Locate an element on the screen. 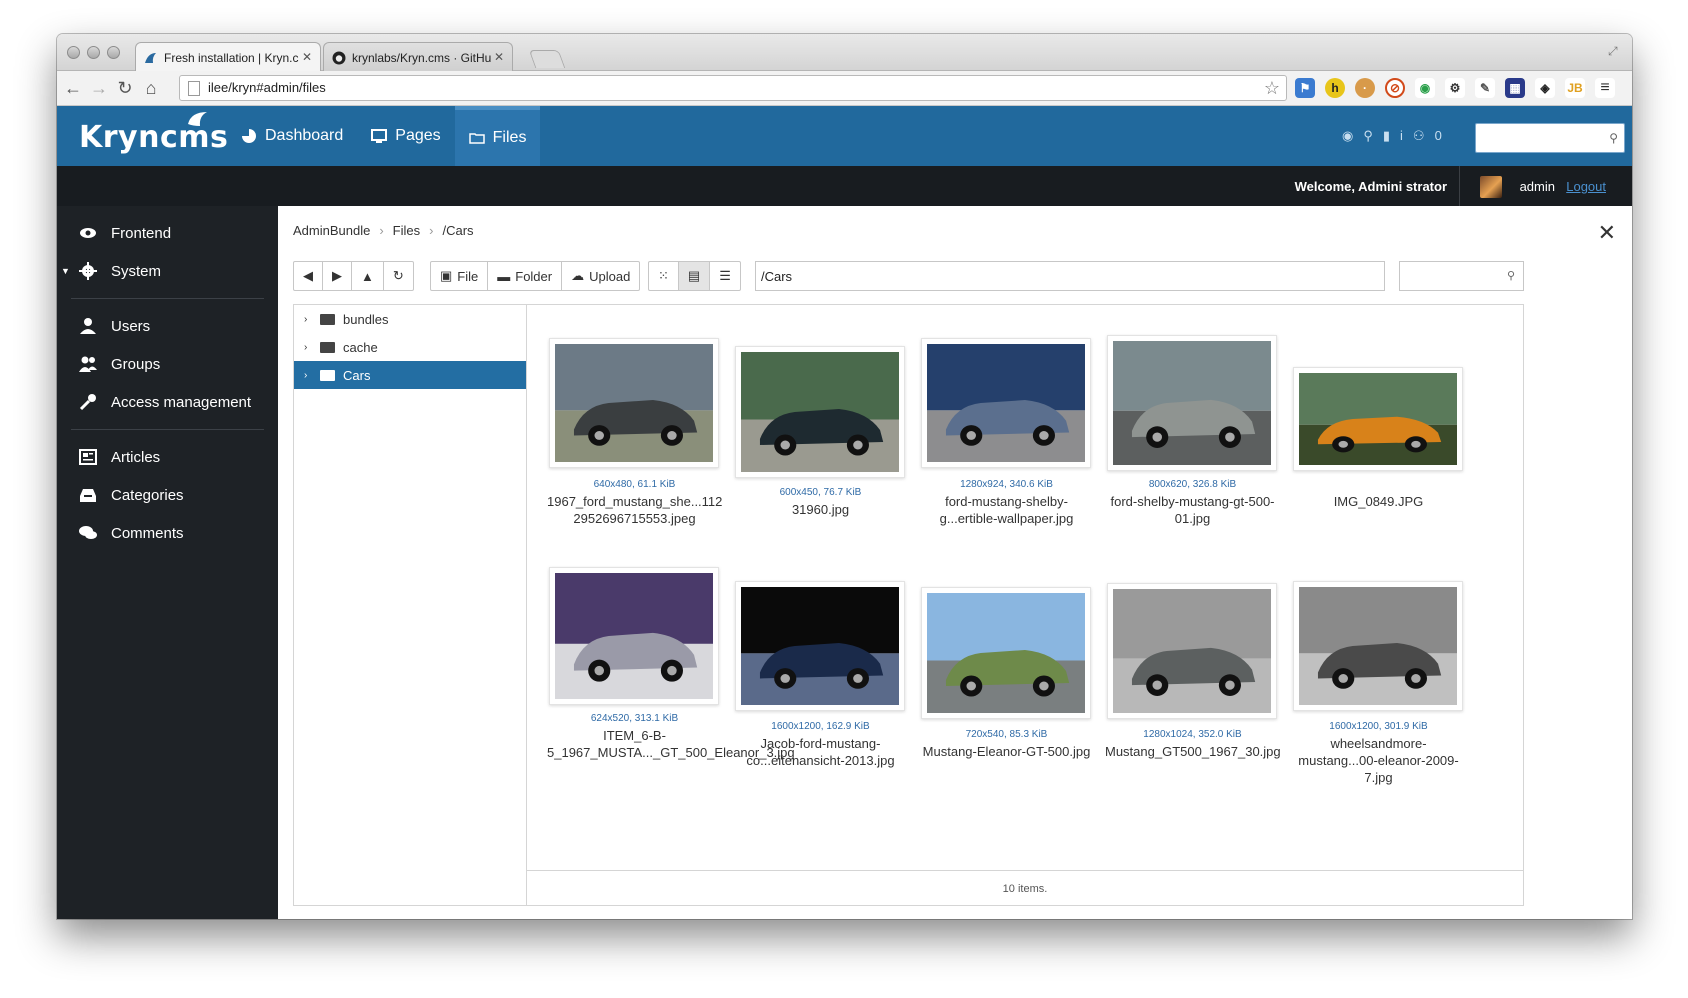  fullscreen-icon: ⤢ is located at coordinates (1615, 51).